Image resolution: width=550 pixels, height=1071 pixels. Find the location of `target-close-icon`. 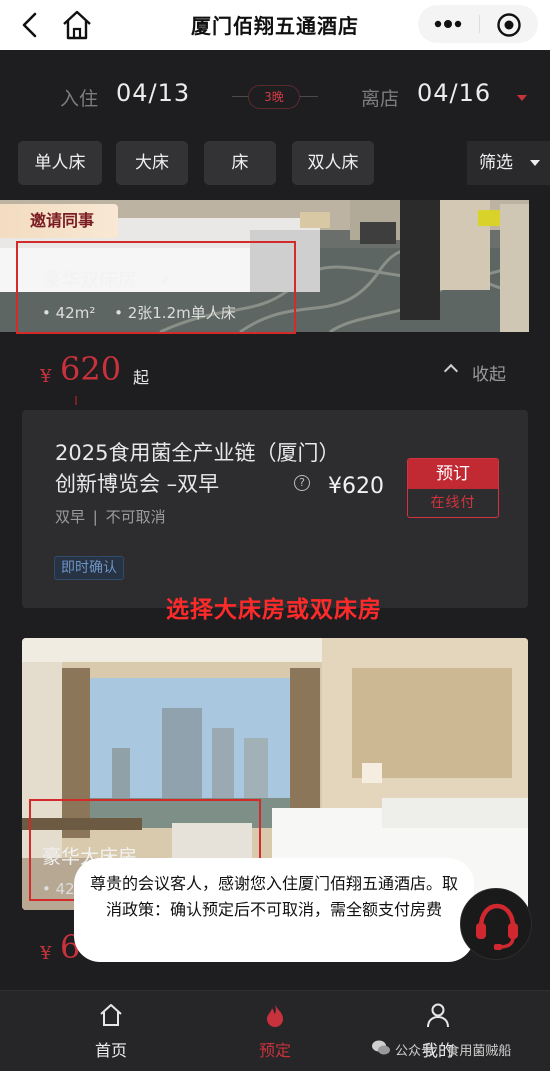

target-close-icon is located at coordinates (509, 25).